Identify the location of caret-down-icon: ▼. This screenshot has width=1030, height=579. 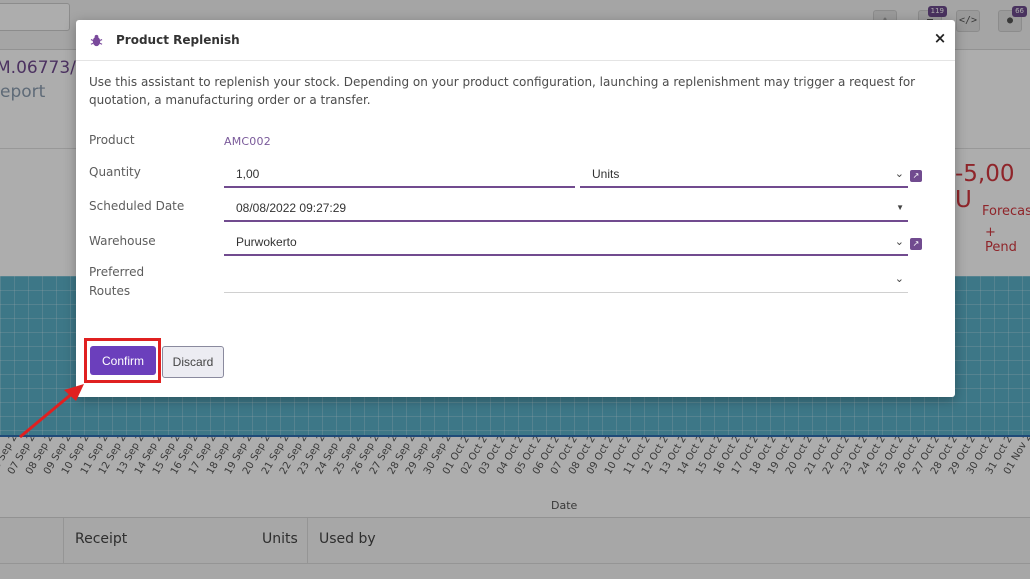
(900, 208).